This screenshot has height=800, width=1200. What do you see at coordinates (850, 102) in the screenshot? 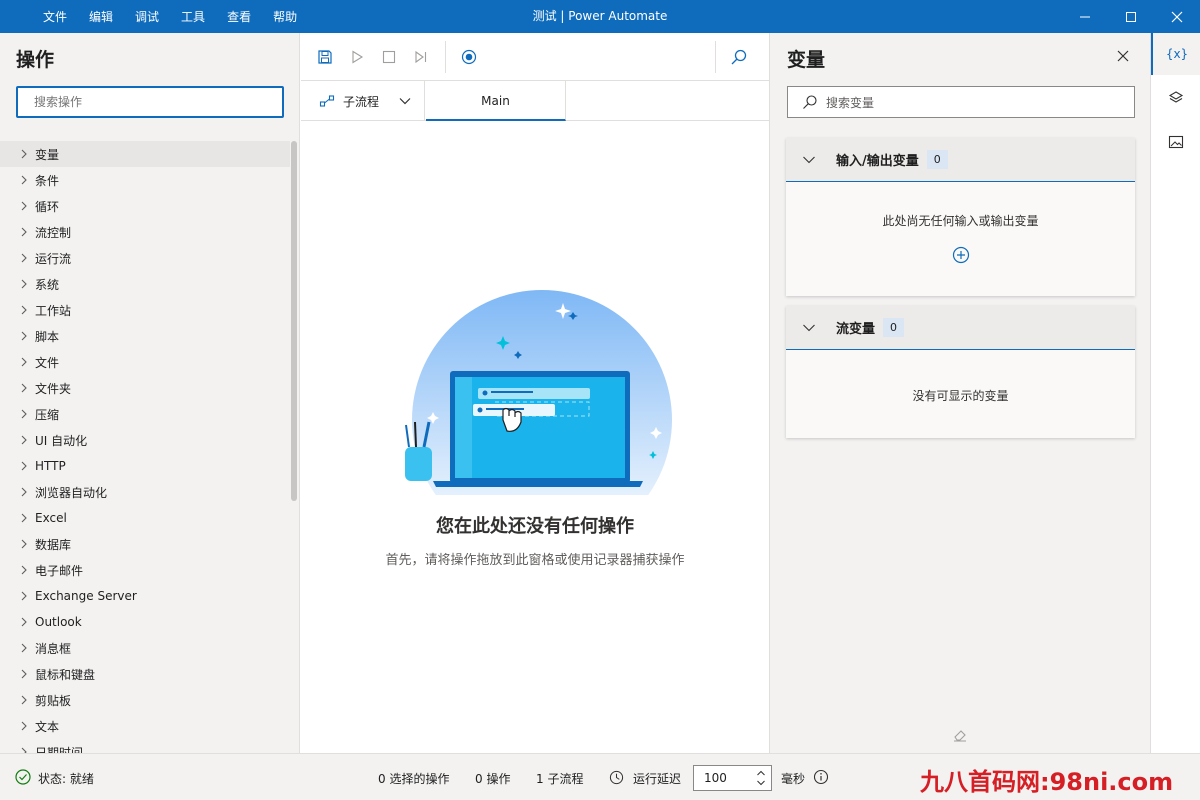
I see `search-variables-placeholder: 搜索变量` at bounding box center [850, 102].